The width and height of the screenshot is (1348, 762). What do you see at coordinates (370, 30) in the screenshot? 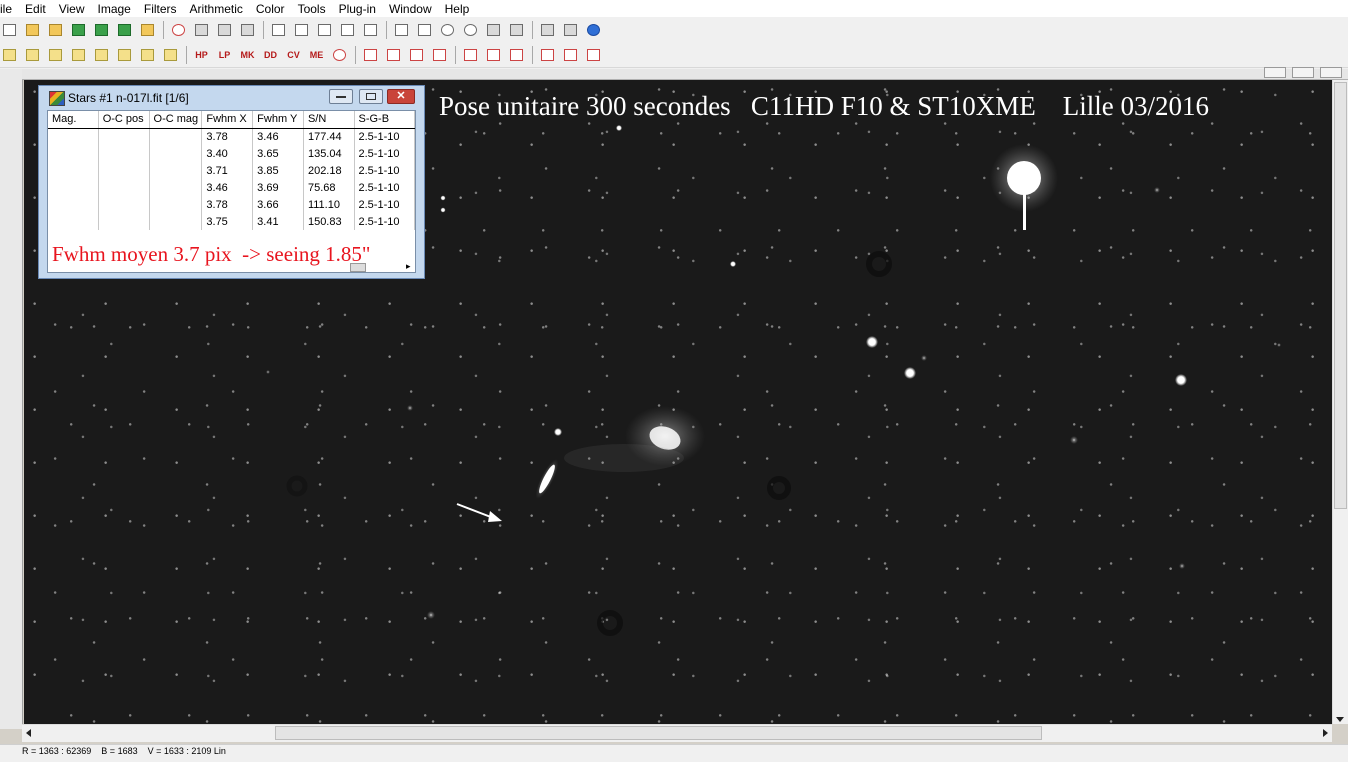
I see `astrometry-button` at bounding box center [370, 30].